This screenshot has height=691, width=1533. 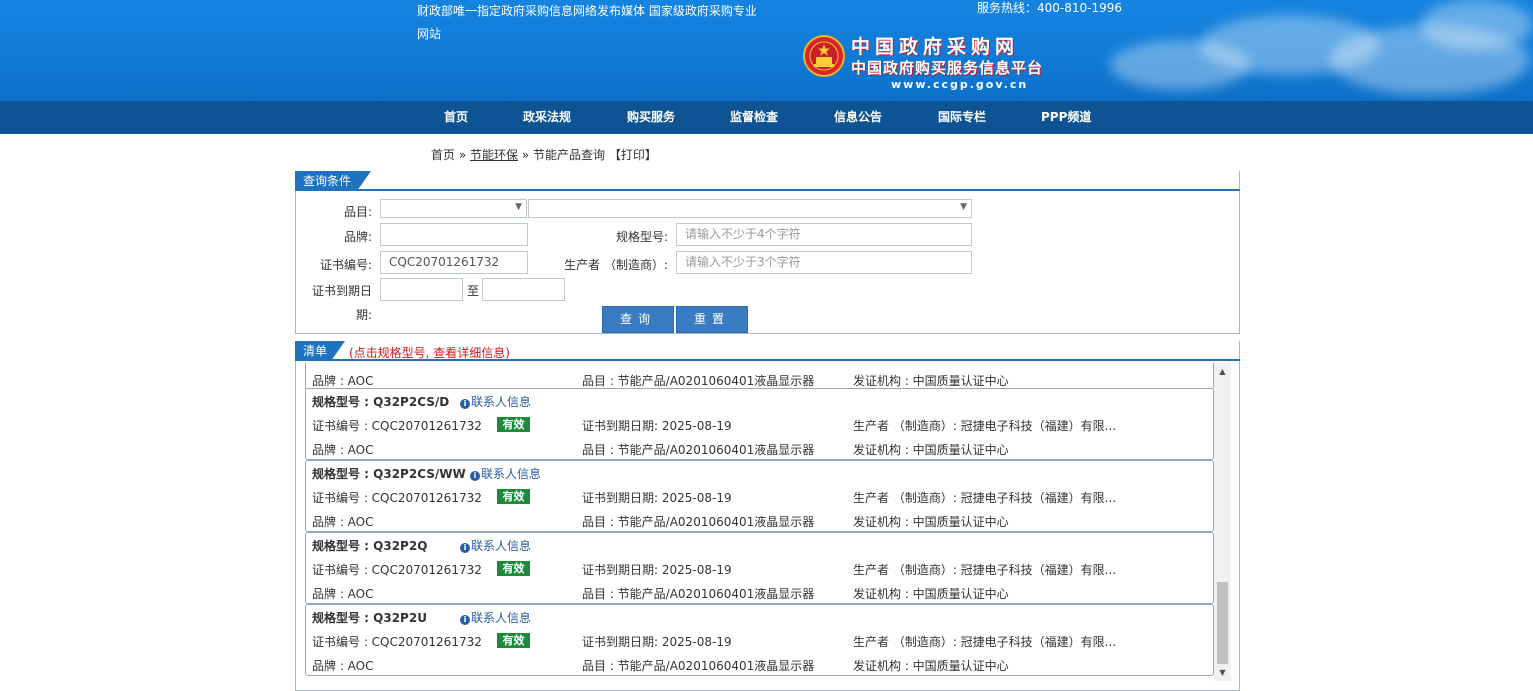 I want to click on manufacturer-input: 请输入不少于3个字符, so click(x=824, y=262).